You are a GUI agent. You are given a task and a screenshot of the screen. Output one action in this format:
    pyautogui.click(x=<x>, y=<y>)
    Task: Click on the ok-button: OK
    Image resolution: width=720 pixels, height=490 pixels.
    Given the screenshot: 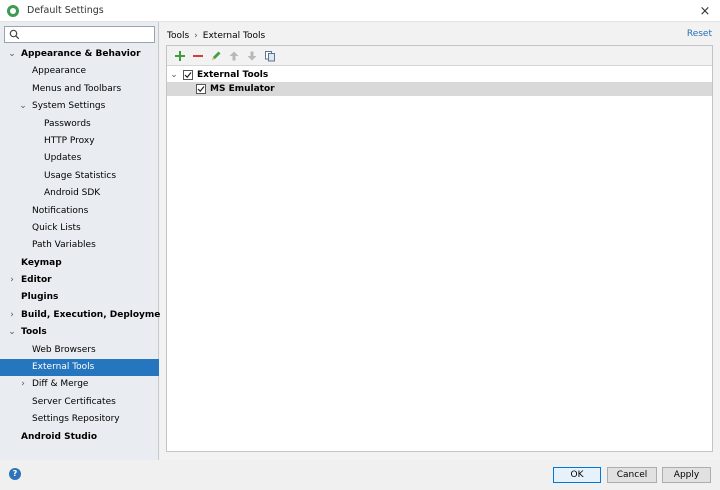 What is the action you would take?
    pyautogui.click(x=577, y=475)
    